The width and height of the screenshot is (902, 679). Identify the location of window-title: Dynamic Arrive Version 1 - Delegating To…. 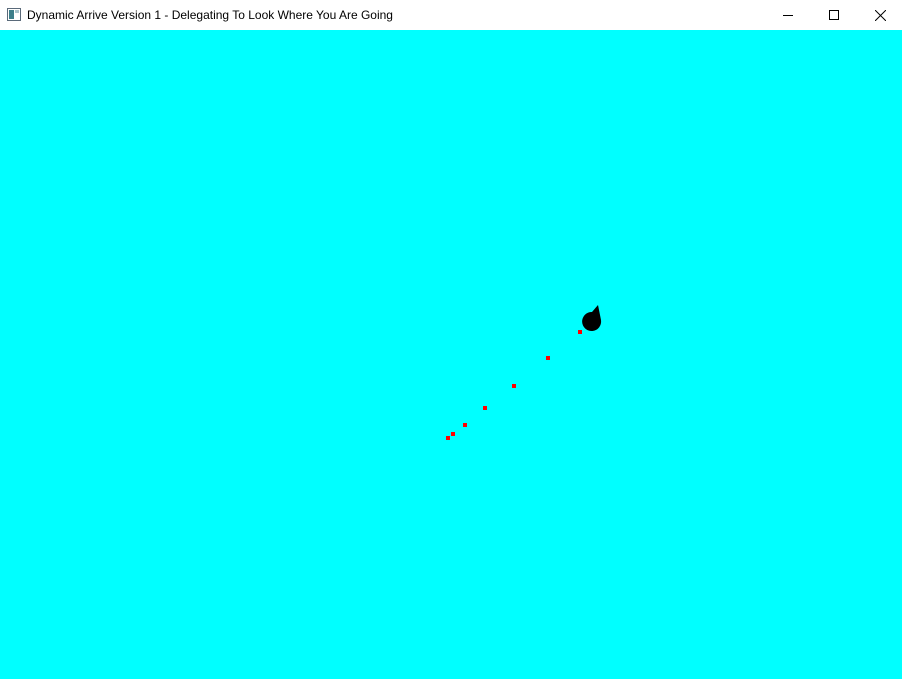
(210, 15).